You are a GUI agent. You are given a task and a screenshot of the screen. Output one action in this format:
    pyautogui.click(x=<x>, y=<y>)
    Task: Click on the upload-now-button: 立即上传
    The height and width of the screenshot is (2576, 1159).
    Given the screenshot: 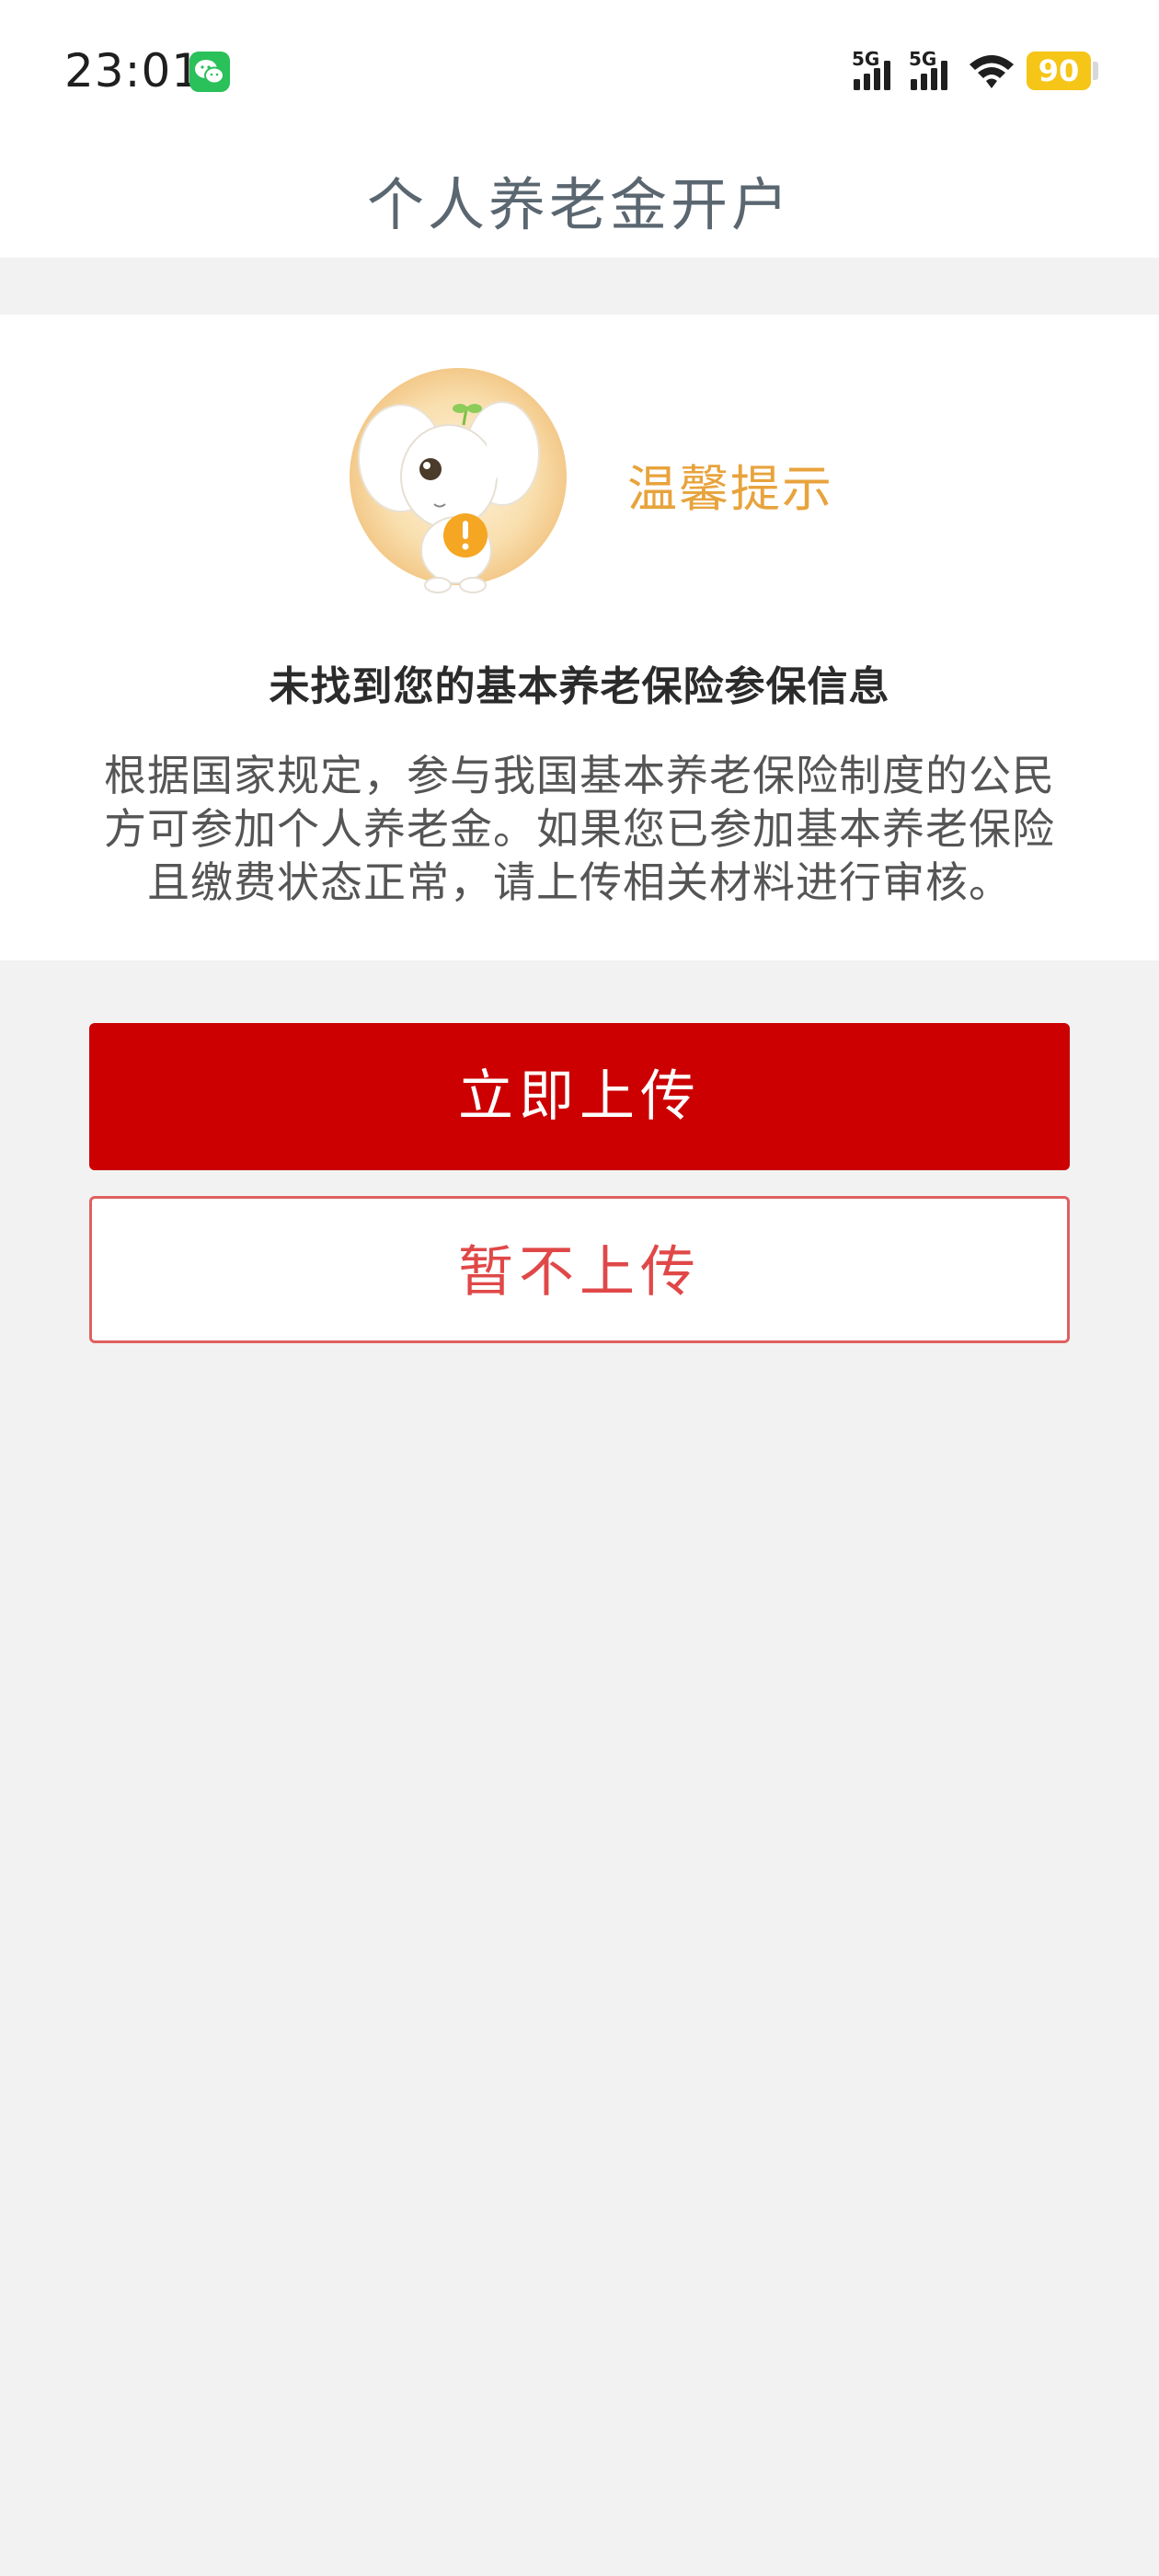 What is the action you would take?
    pyautogui.click(x=579, y=1096)
    